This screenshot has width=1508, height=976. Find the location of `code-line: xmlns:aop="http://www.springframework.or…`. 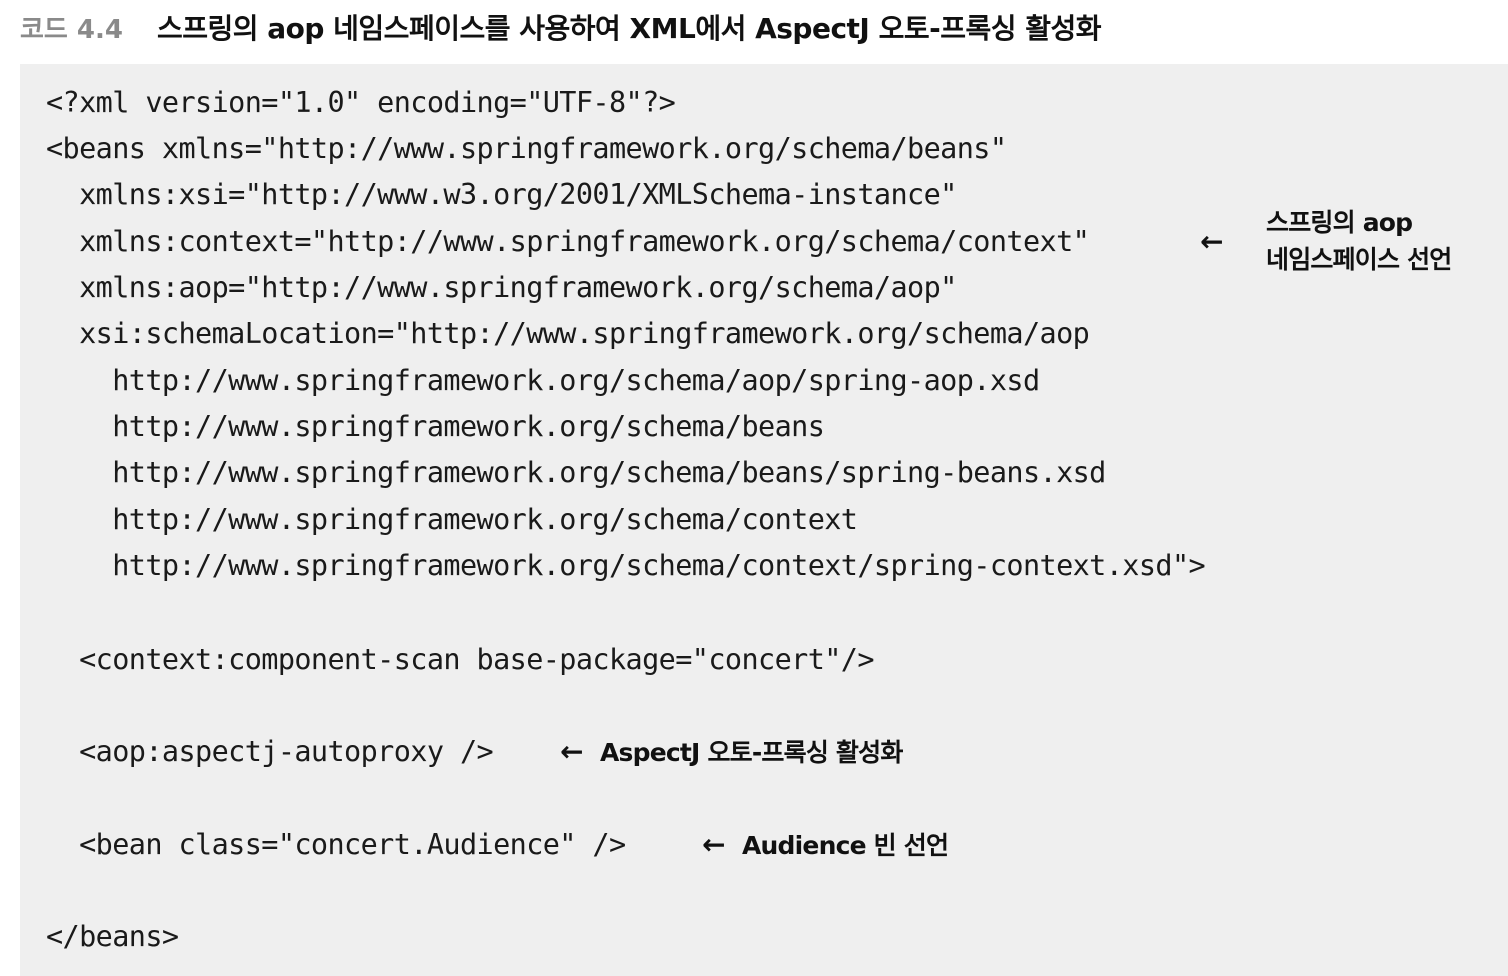

code-line: xmlns:aop="http://www.springframework.or… is located at coordinates (501, 287).